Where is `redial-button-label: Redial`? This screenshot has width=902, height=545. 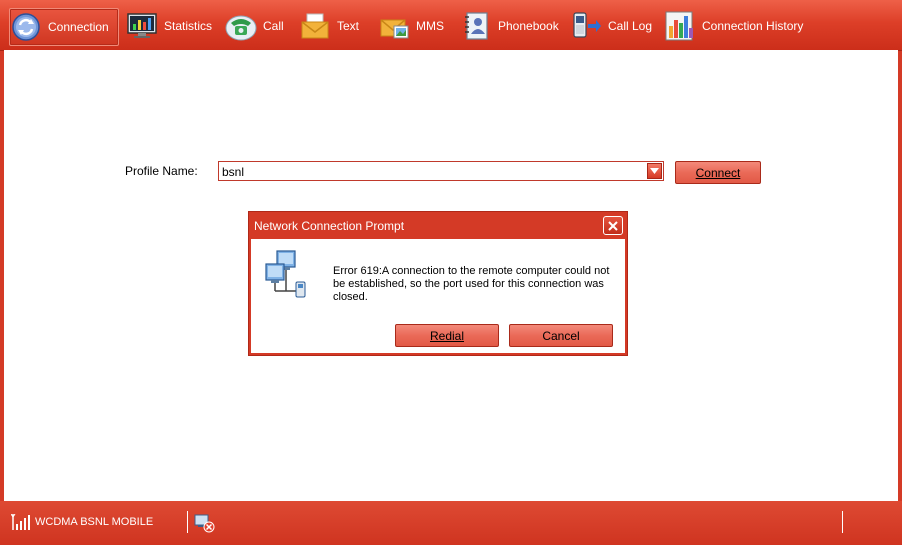
redial-button-label: Redial is located at coordinates (447, 335).